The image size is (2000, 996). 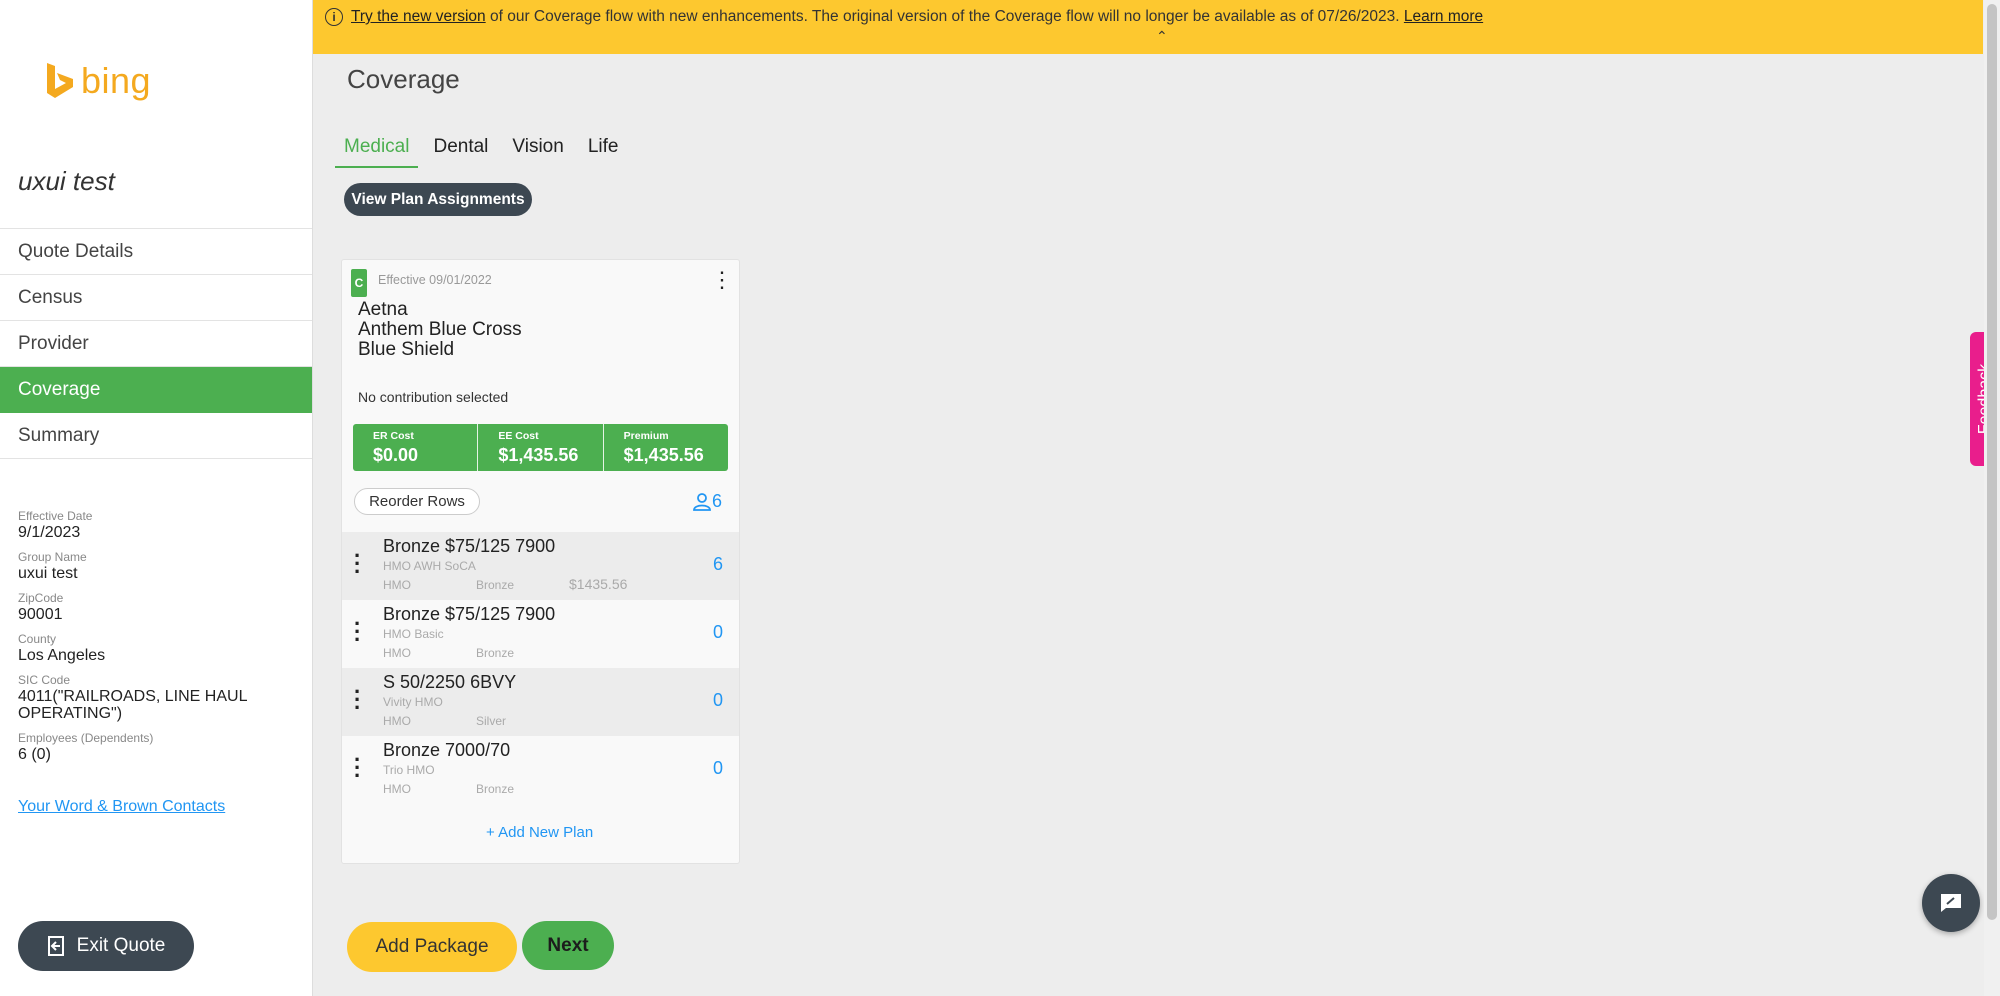 What do you see at coordinates (156, 436) in the screenshot?
I see `sidebar-item-summary: Summary` at bounding box center [156, 436].